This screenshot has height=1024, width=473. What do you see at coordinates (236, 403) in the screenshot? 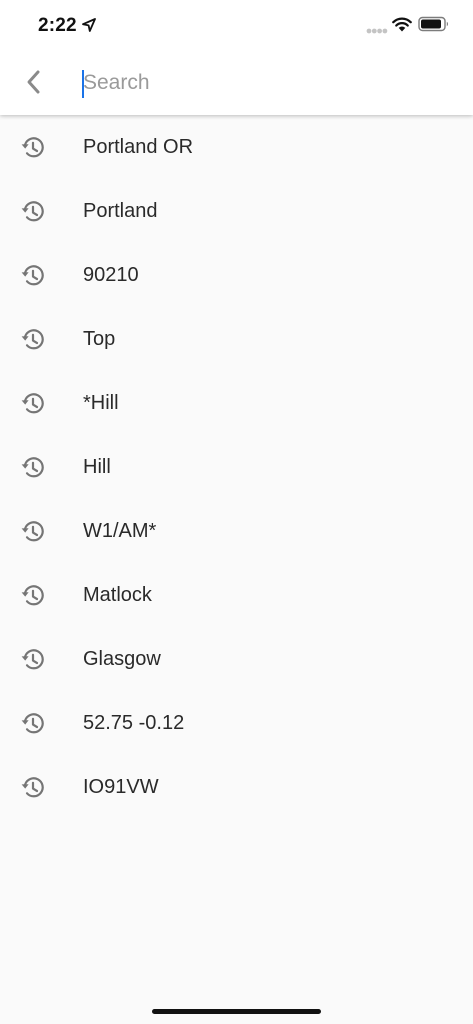
I see `history-item: *Hill` at bounding box center [236, 403].